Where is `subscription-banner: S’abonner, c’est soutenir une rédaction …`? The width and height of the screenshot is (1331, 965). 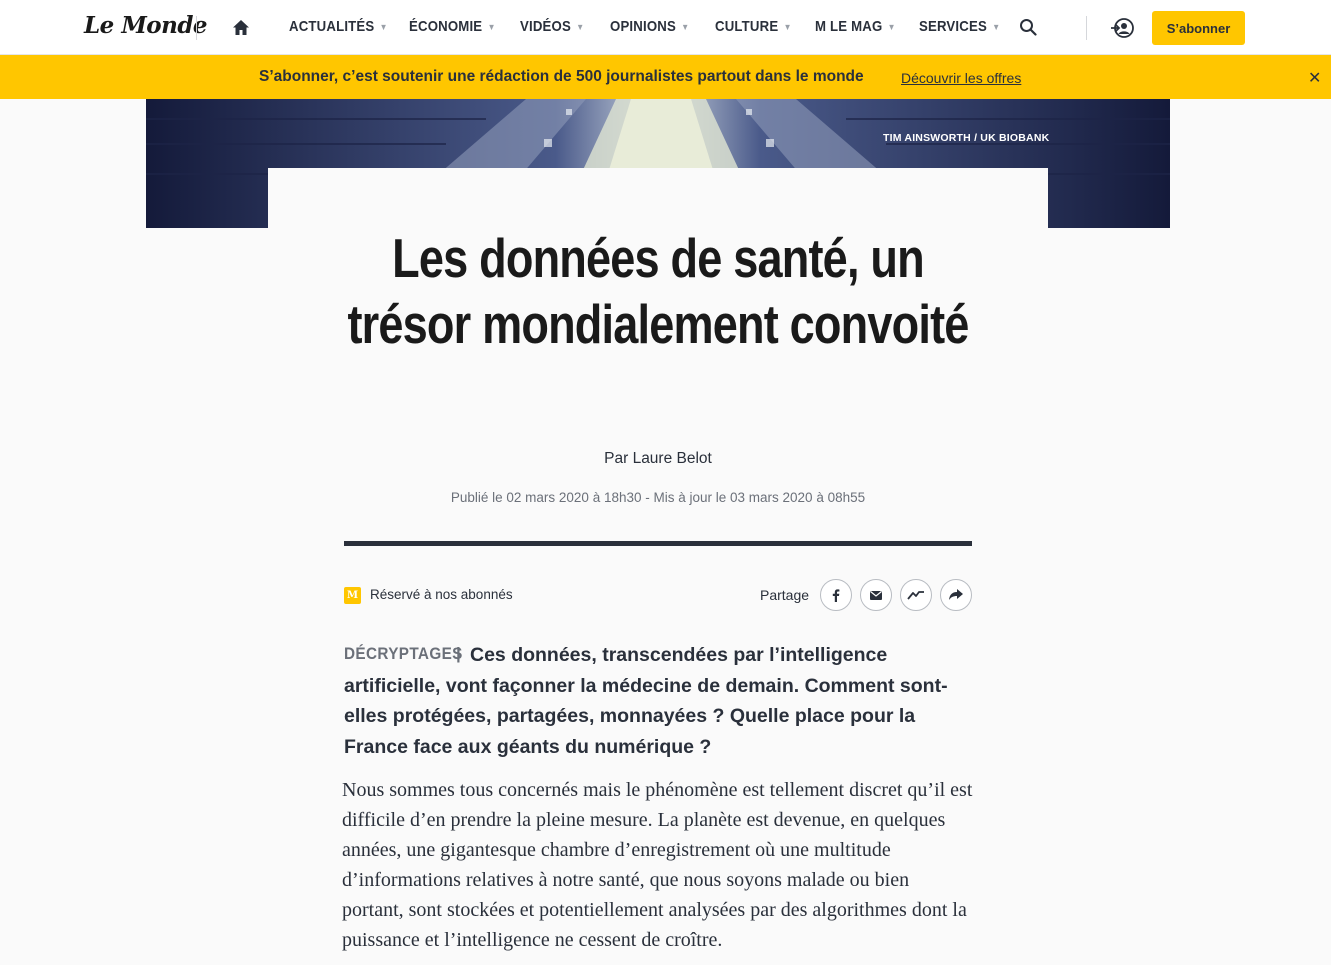
subscription-banner: S’abonner, c’est soutenir une rédaction … is located at coordinates (665, 77).